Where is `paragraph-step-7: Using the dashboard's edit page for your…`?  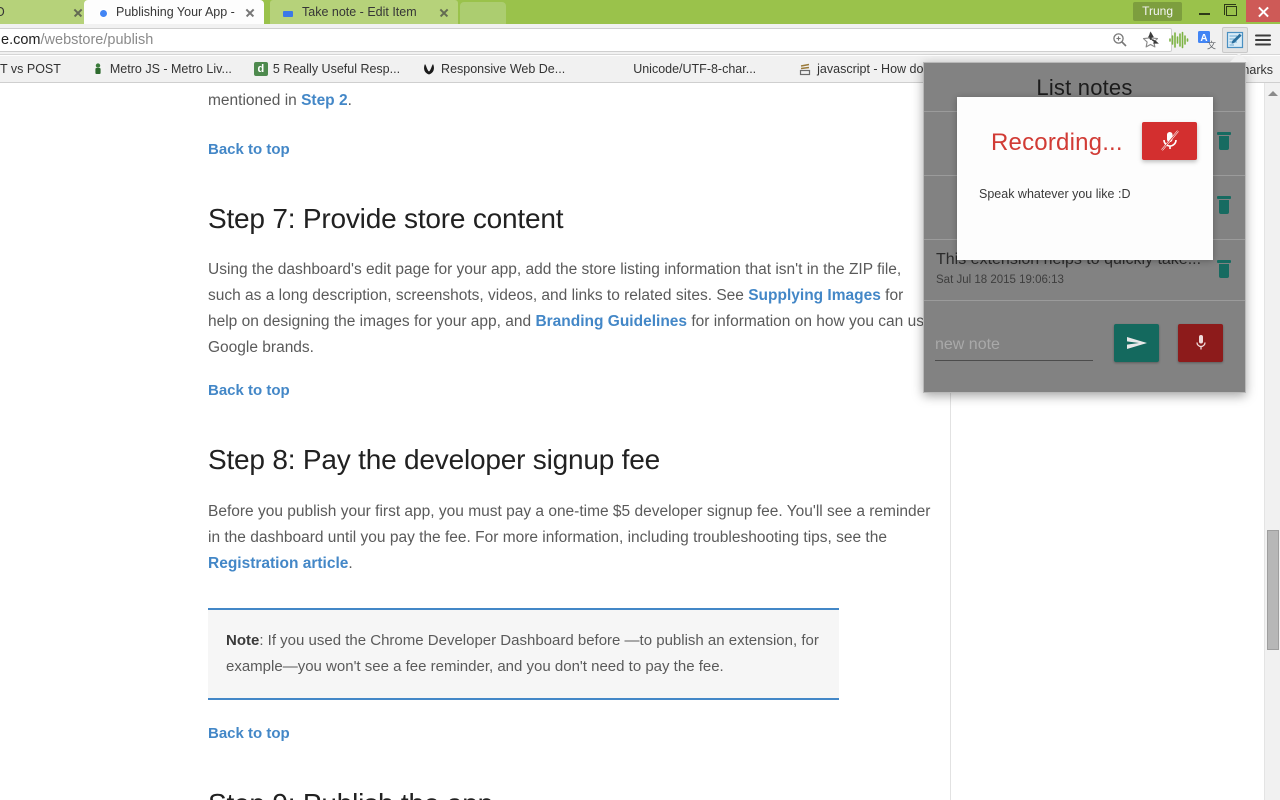 paragraph-step-7: Using the dashboard's edit page for your… is located at coordinates (570, 309).